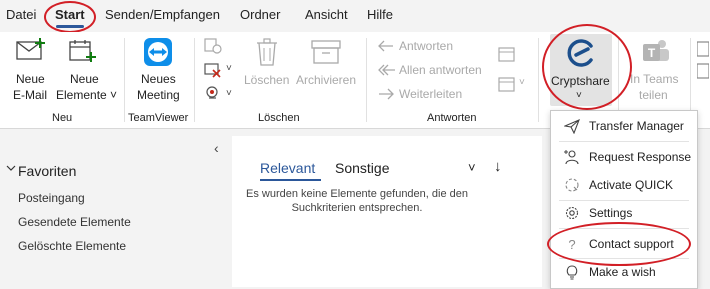 The height and width of the screenshot is (289, 710). Describe the element at coordinates (654, 70) in the screenshot. I see `share-teams-button: T In Teams teilen` at that location.